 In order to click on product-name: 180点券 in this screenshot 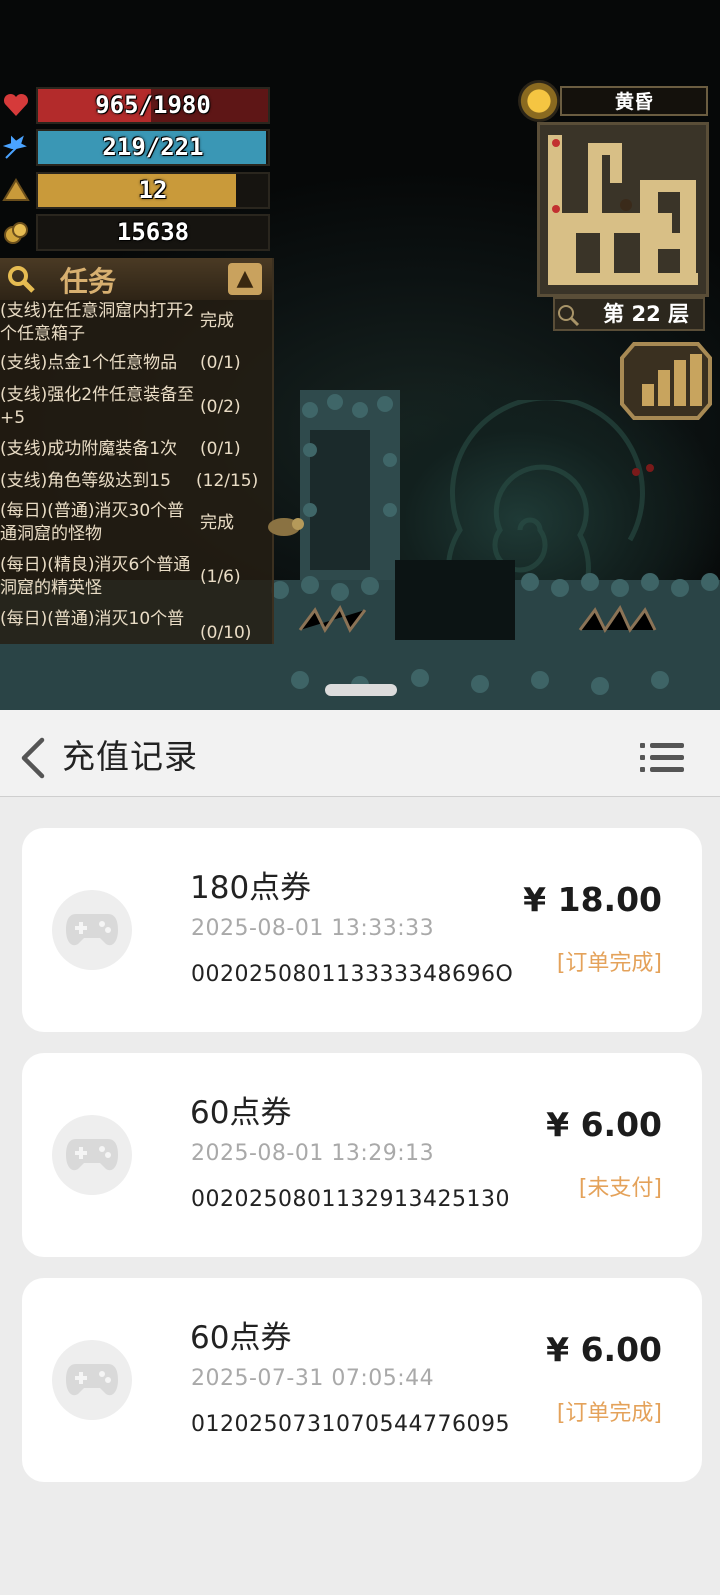, I will do `click(251, 888)`.